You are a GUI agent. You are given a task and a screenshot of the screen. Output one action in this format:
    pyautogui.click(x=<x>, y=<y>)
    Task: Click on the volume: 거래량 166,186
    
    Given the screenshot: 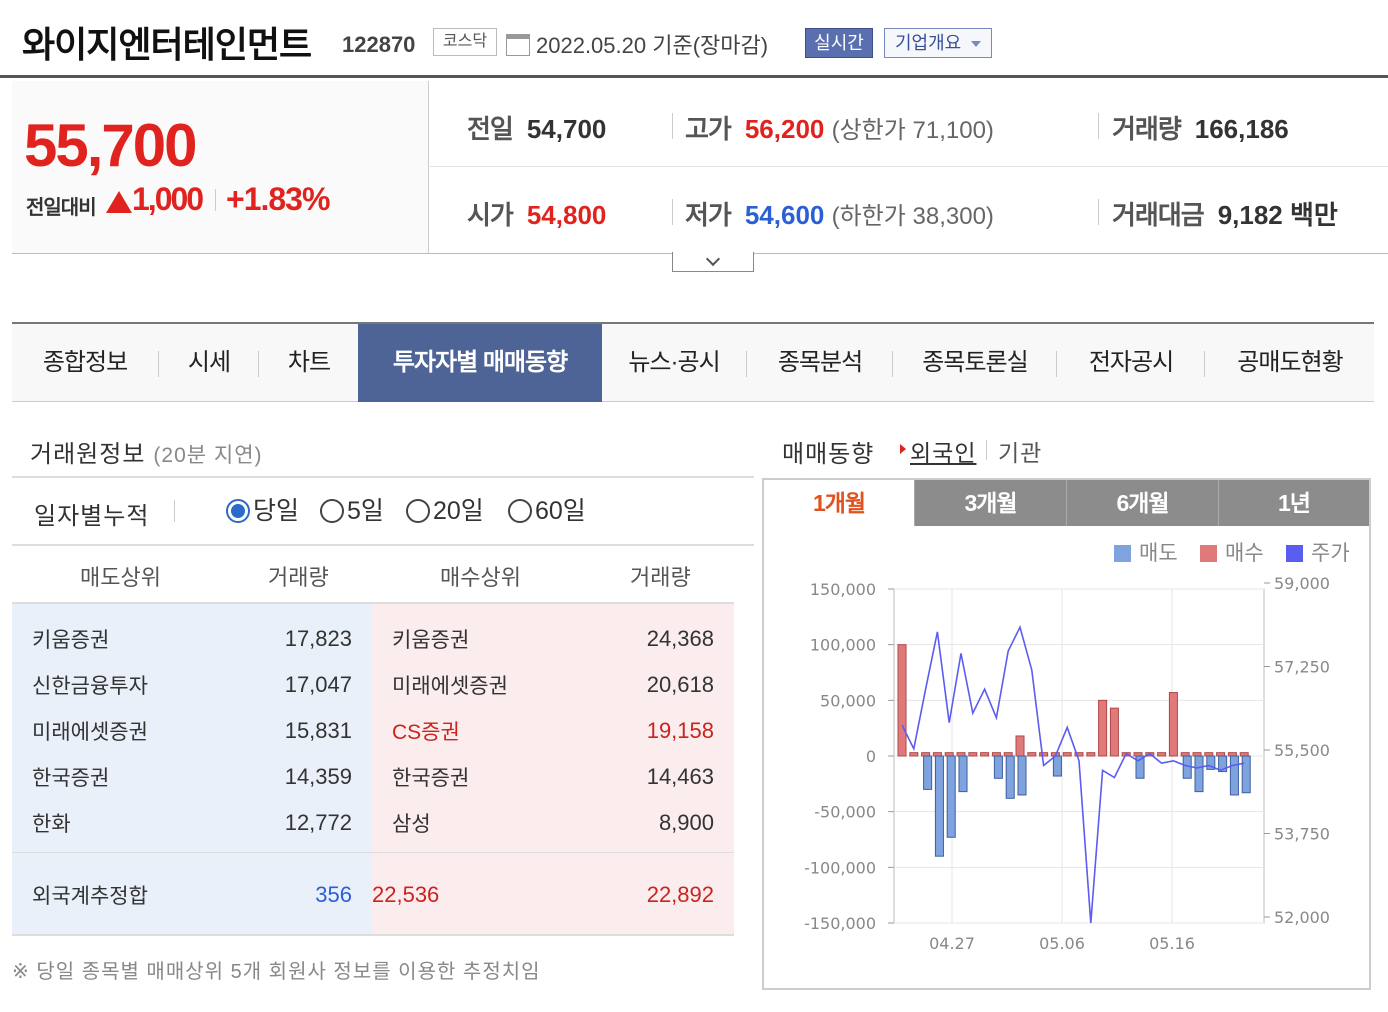 What is the action you would take?
    pyautogui.click(x=1200, y=129)
    